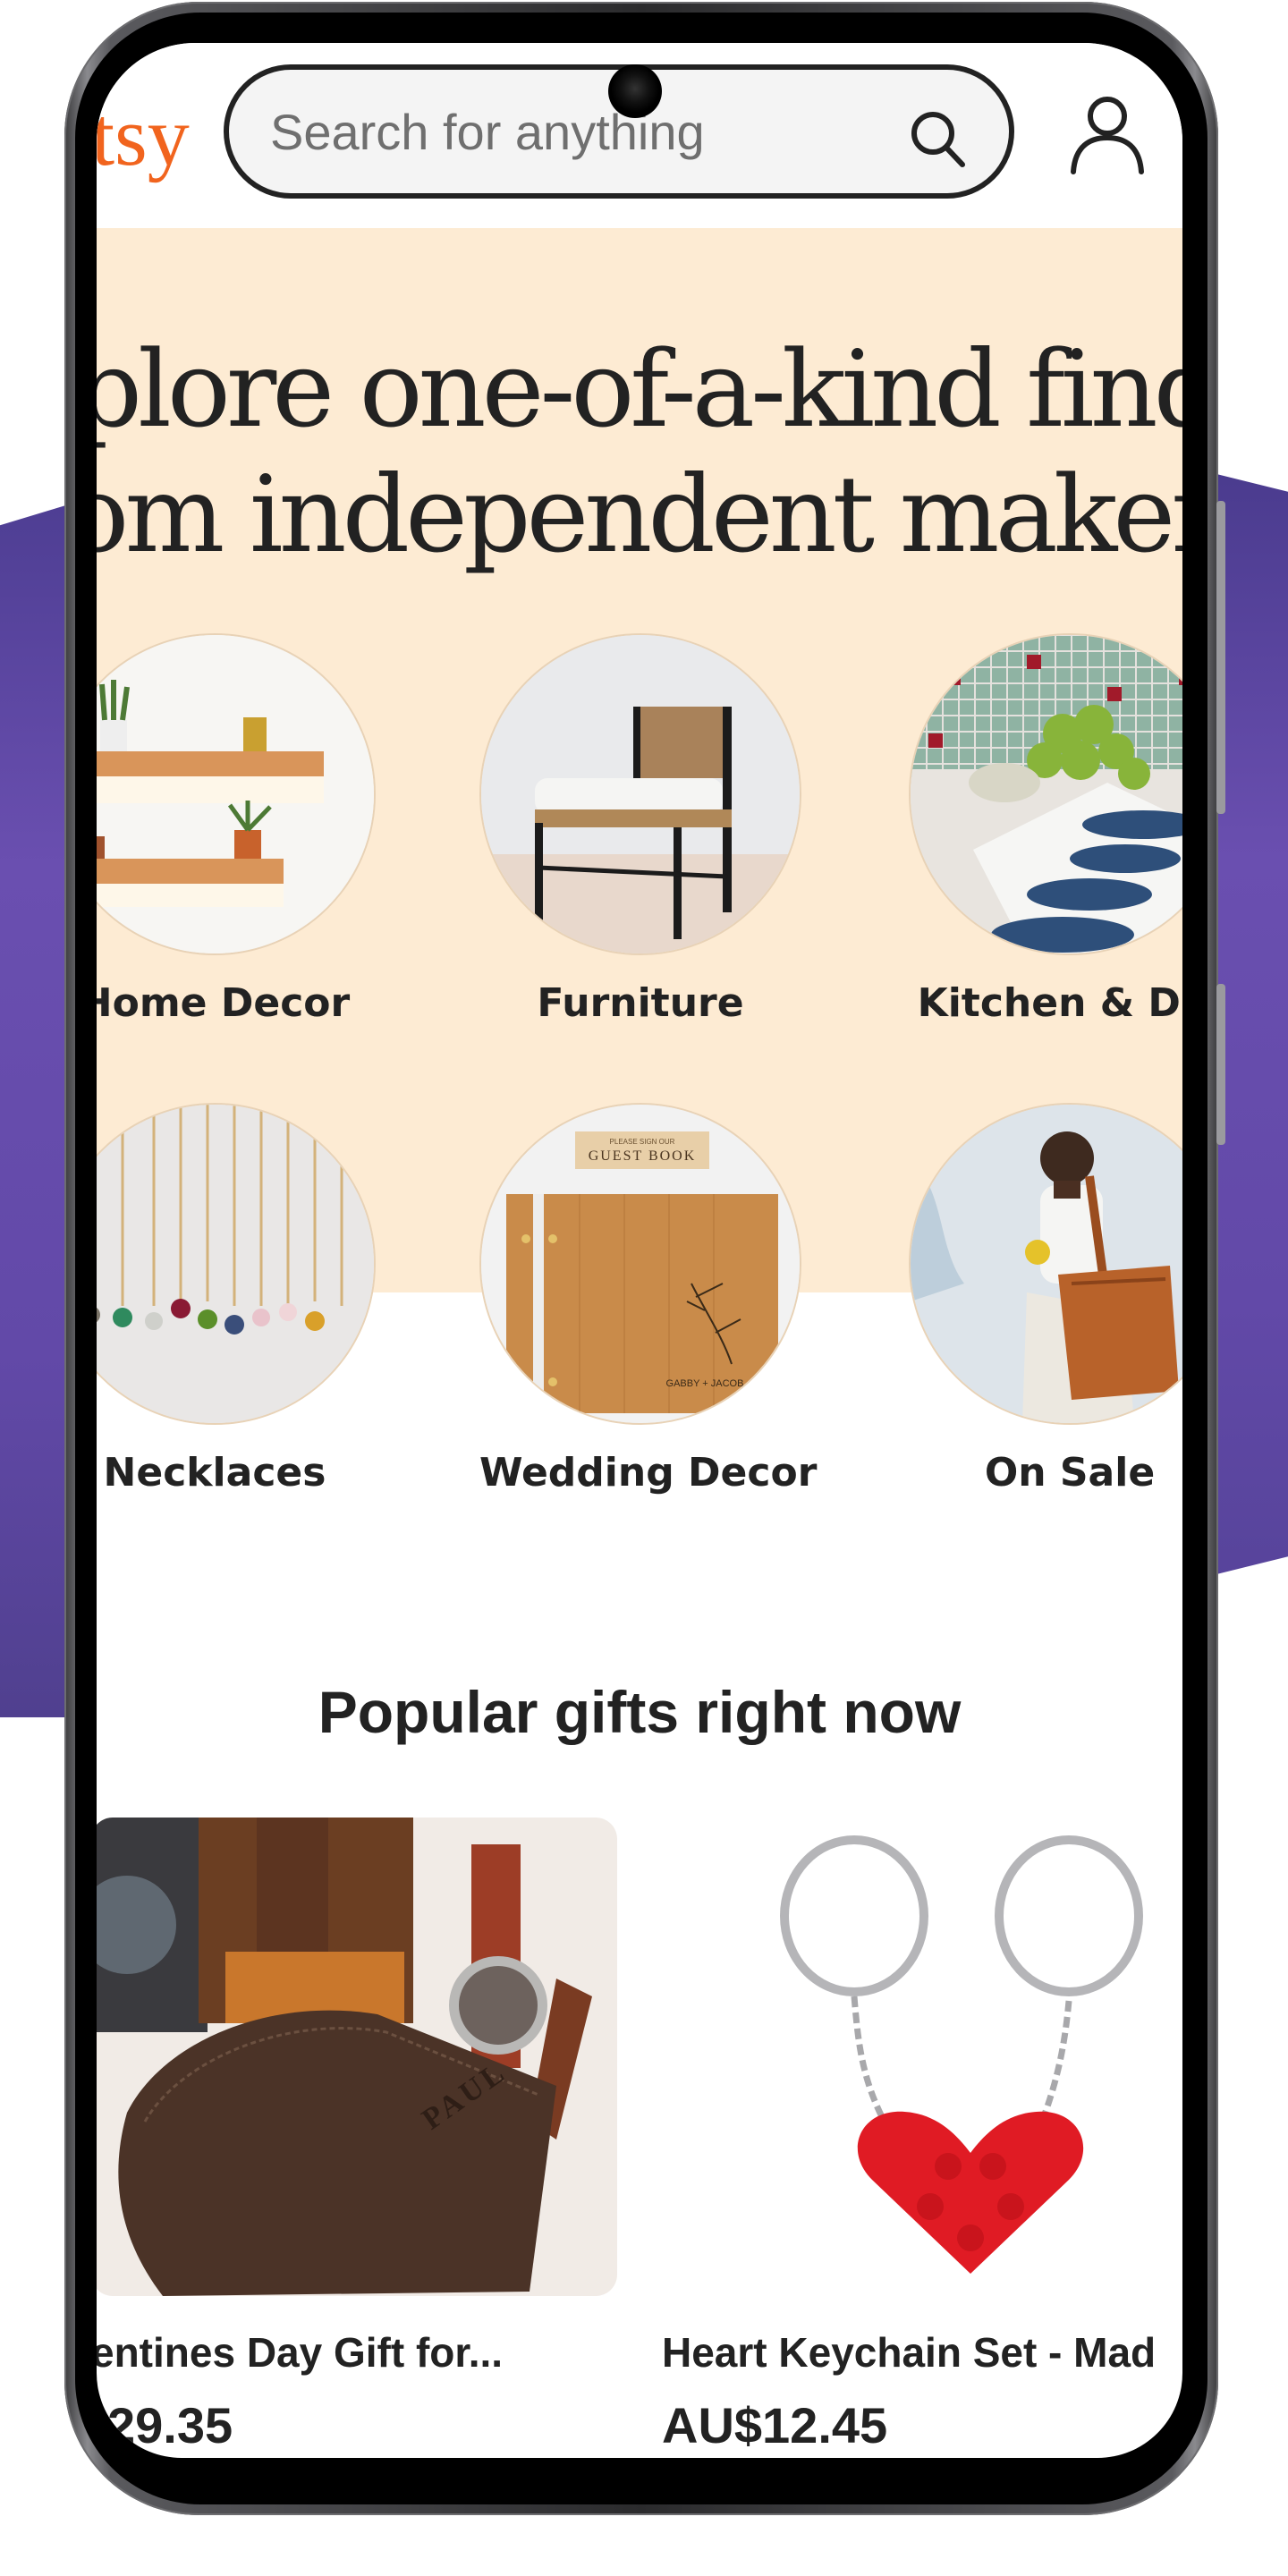 The image size is (1288, 2576). I want to click on floating-shelves-image, so click(236, 794).